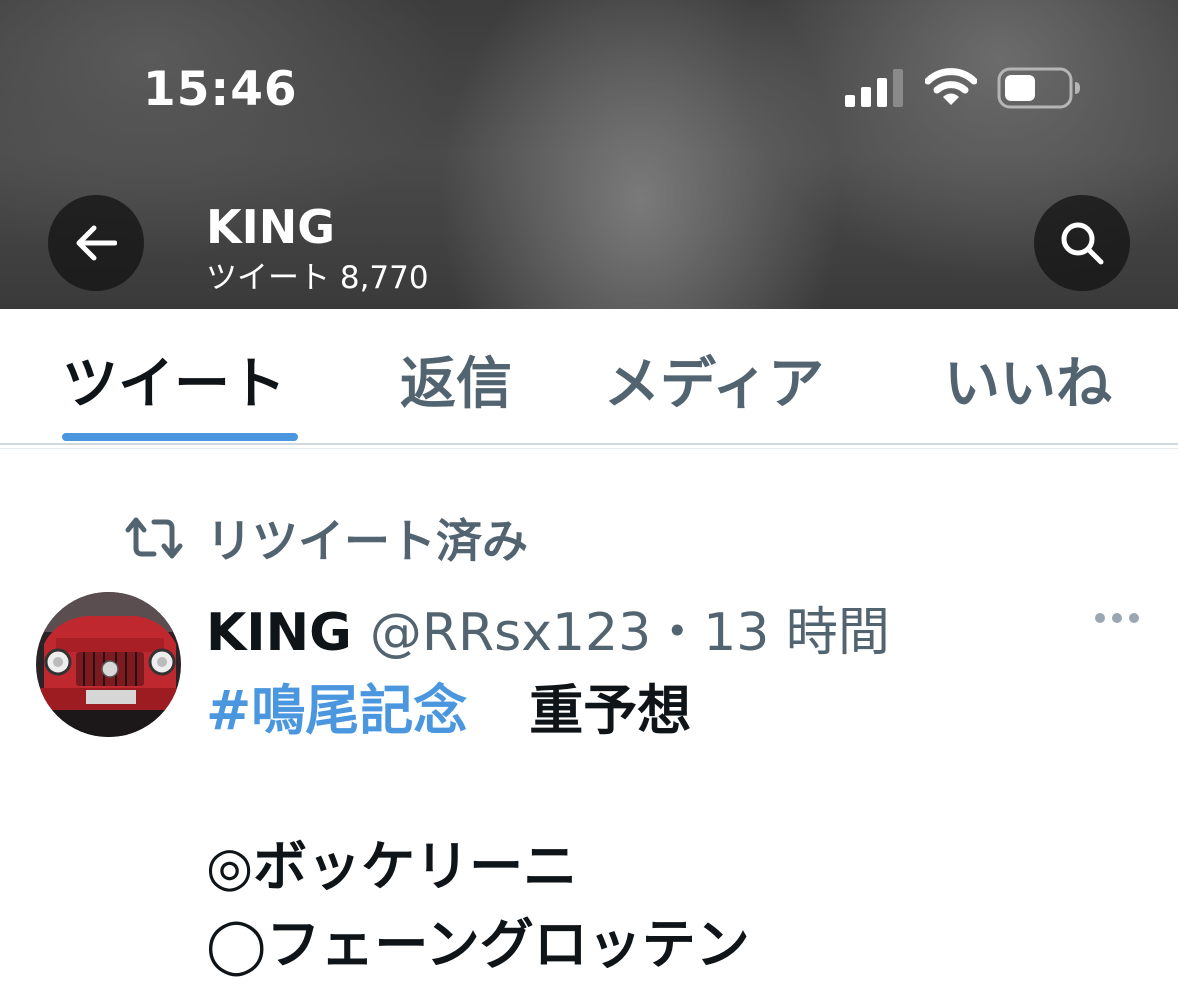 Image resolution: width=1178 pixels, height=999 pixels. What do you see at coordinates (630, 627) in the screenshot?
I see `tweet-author-meta: @RRsx123・13 時間` at bounding box center [630, 627].